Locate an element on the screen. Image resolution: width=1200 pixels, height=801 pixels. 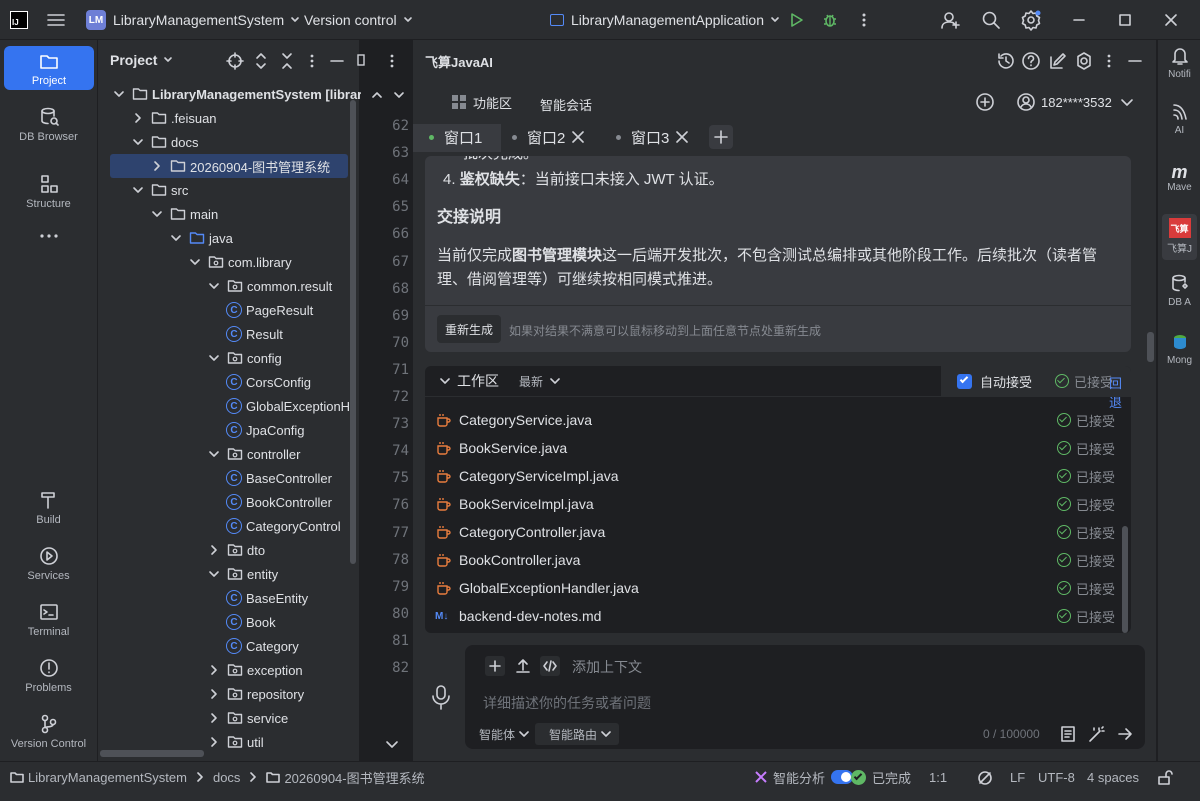
tree-item: exception is located at coordinates (200, 670).